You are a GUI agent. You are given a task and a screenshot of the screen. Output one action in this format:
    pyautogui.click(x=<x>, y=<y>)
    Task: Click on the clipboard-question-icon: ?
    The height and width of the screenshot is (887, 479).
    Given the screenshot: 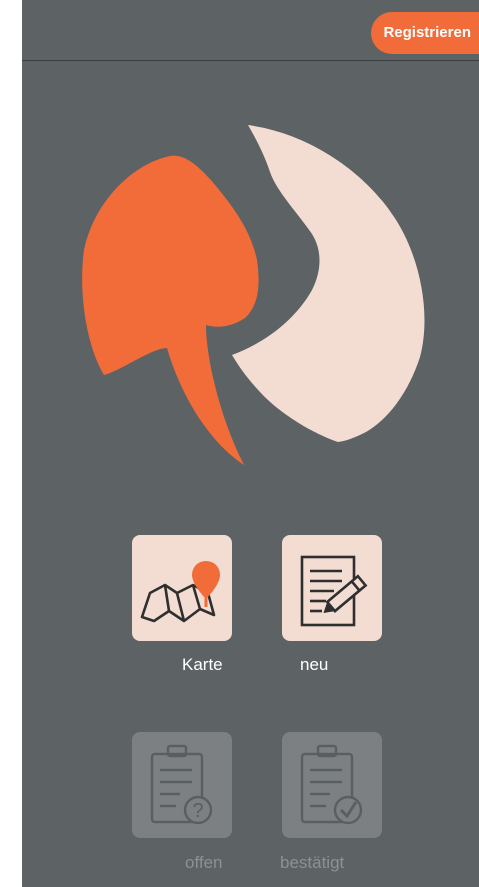 What is the action you would take?
    pyautogui.click(x=181, y=784)
    